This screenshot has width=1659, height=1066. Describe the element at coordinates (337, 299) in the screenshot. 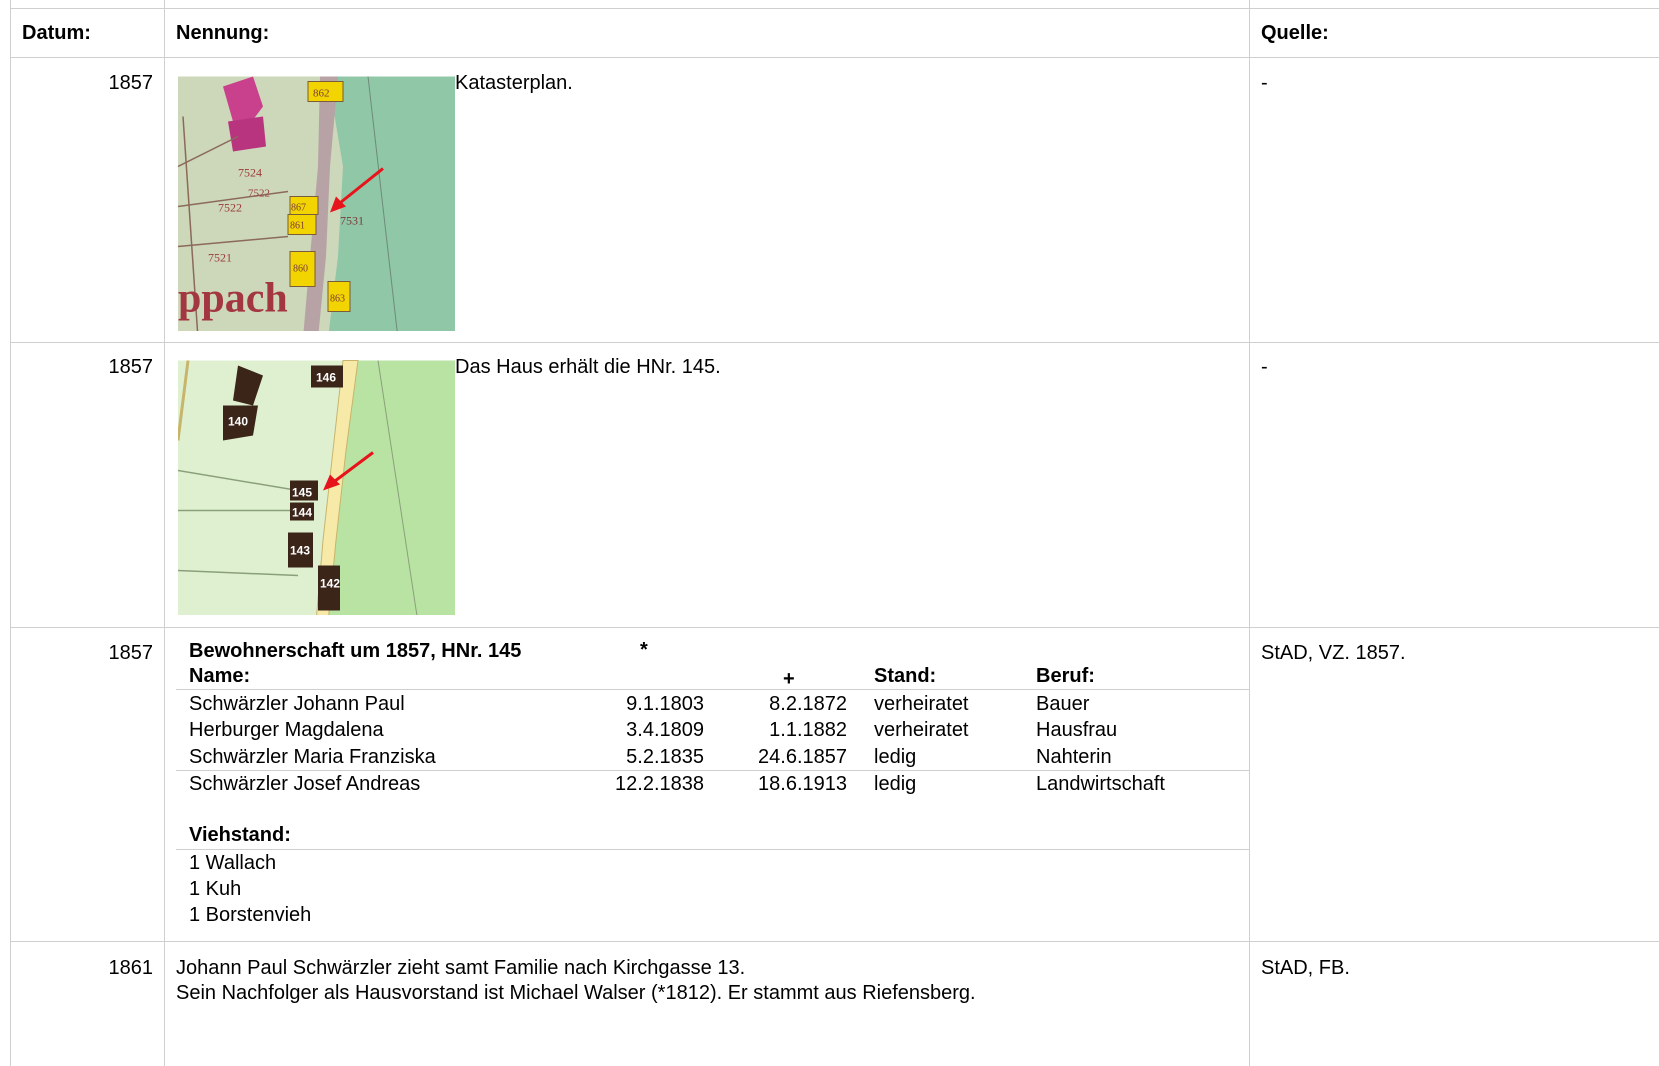

I see `svg-text: 863` at that location.